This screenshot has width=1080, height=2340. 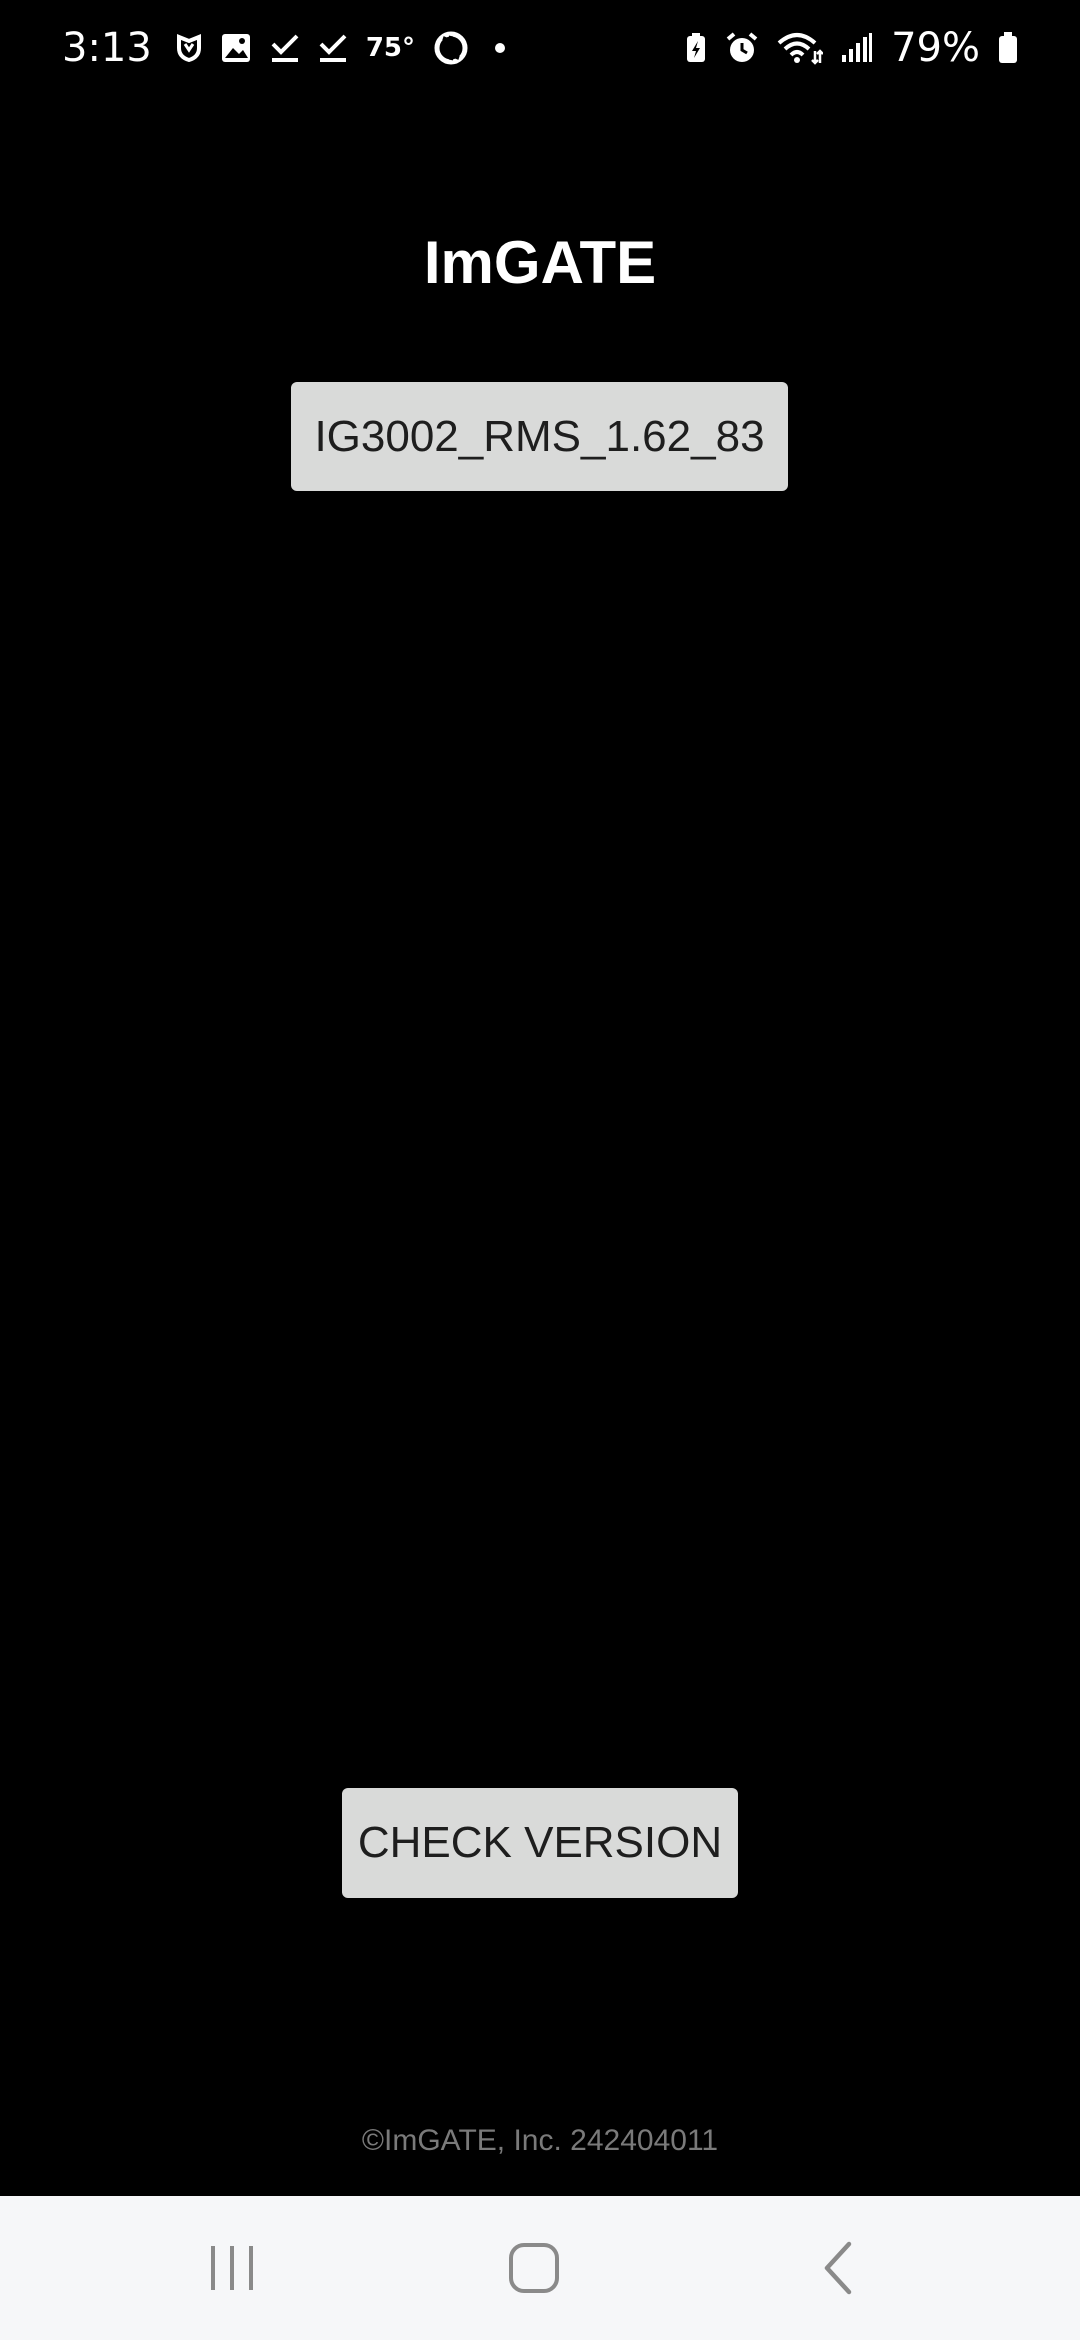 What do you see at coordinates (857, 48) in the screenshot?
I see `signal-icon` at bounding box center [857, 48].